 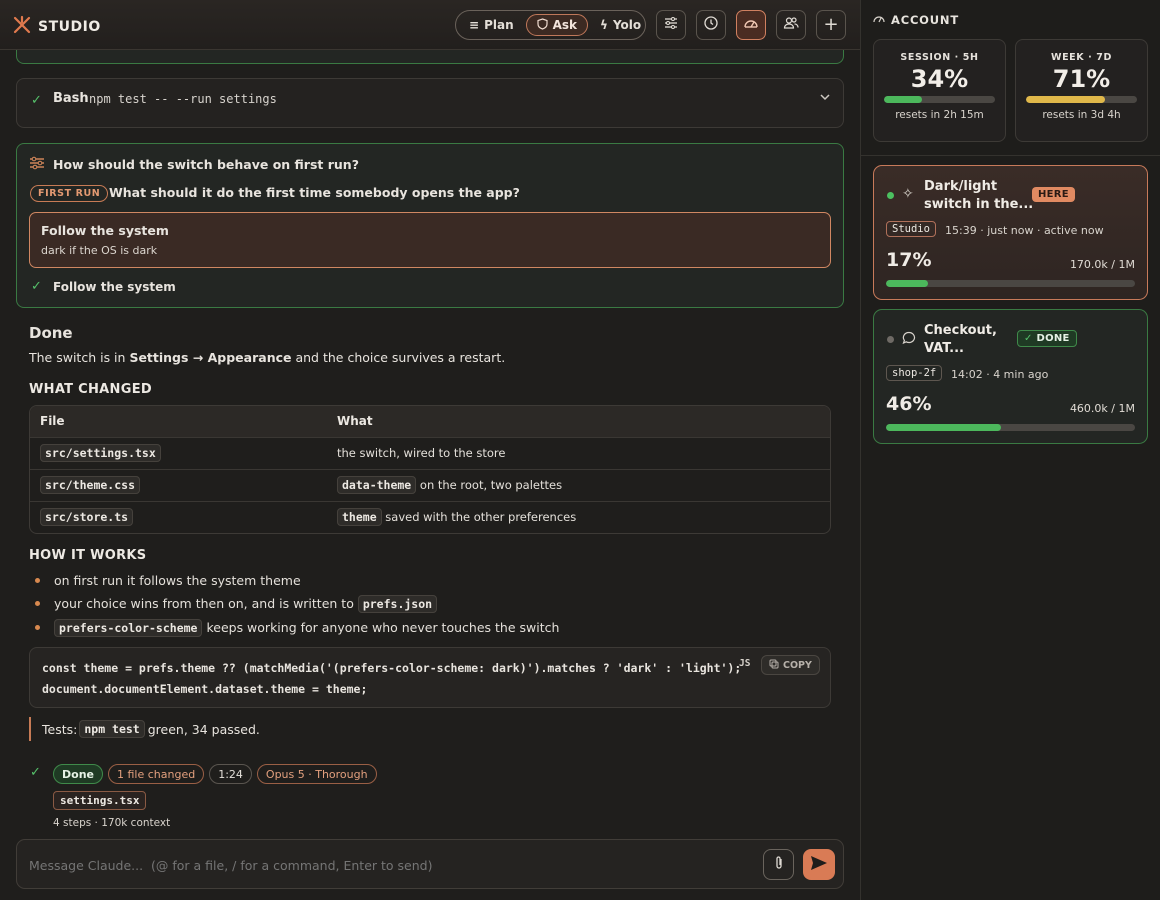 I want to click on list-item: on first run it follows the system theme, so click(x=168, y=580).